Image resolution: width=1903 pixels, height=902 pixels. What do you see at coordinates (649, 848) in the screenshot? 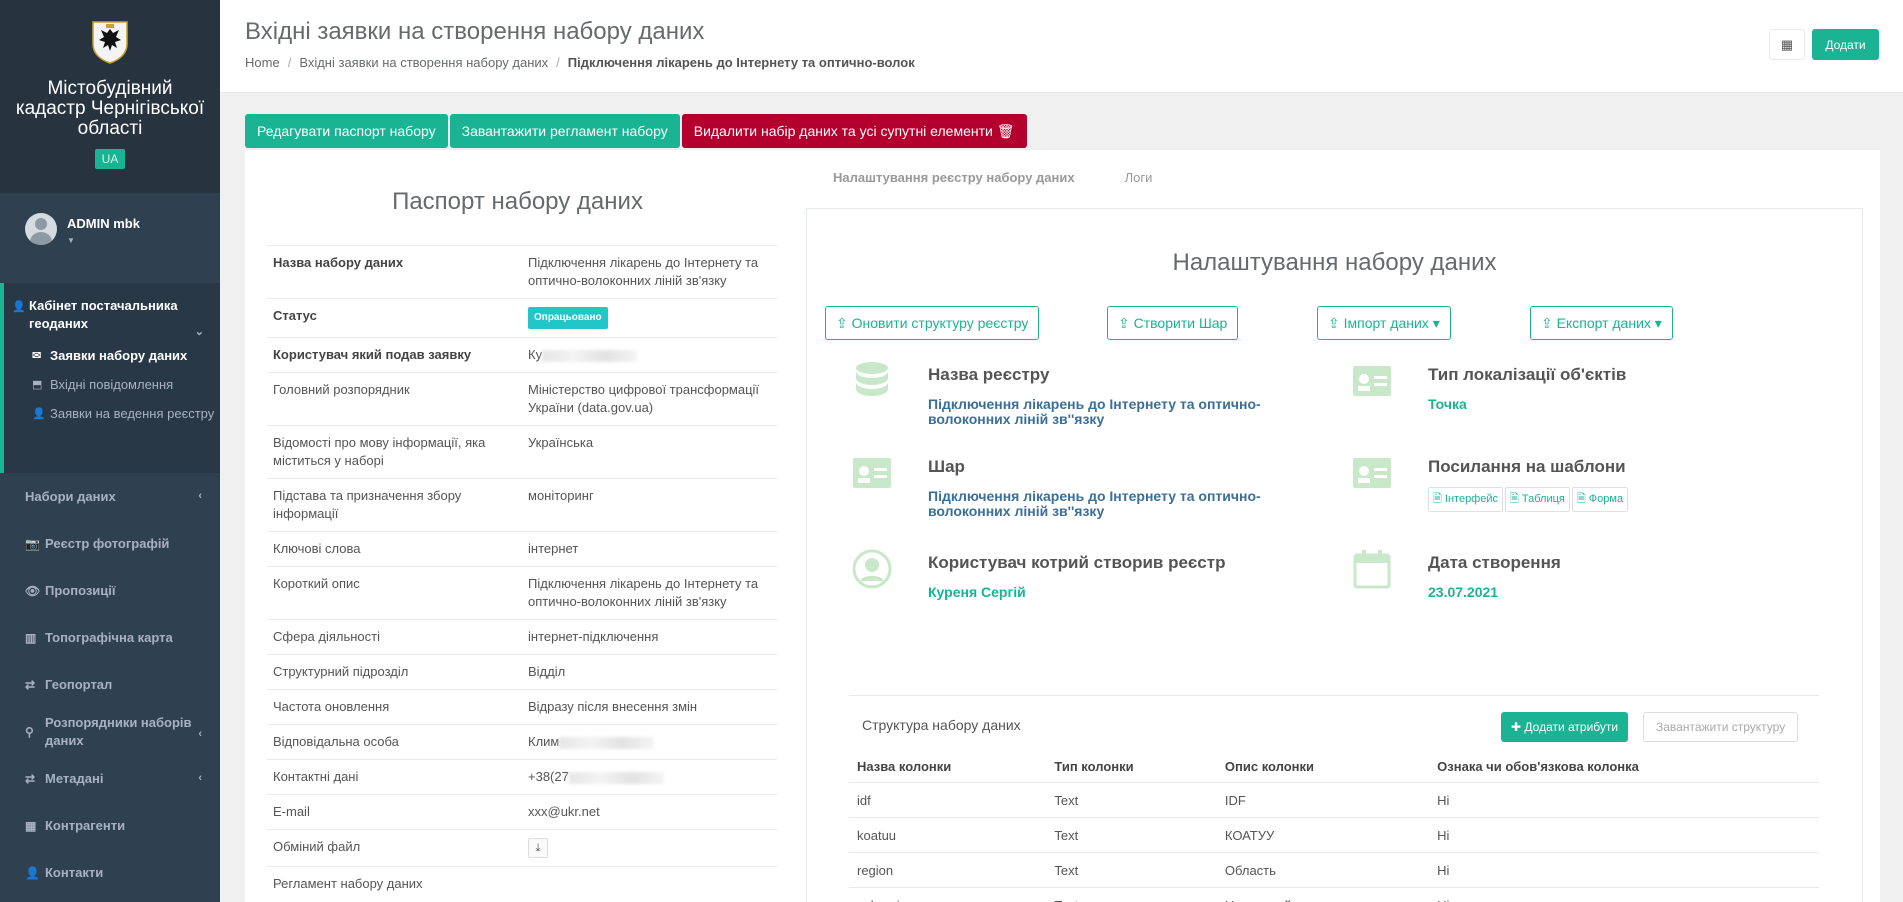
I see `passport-value-cell: ⤓` at bounding box center [649, 848].